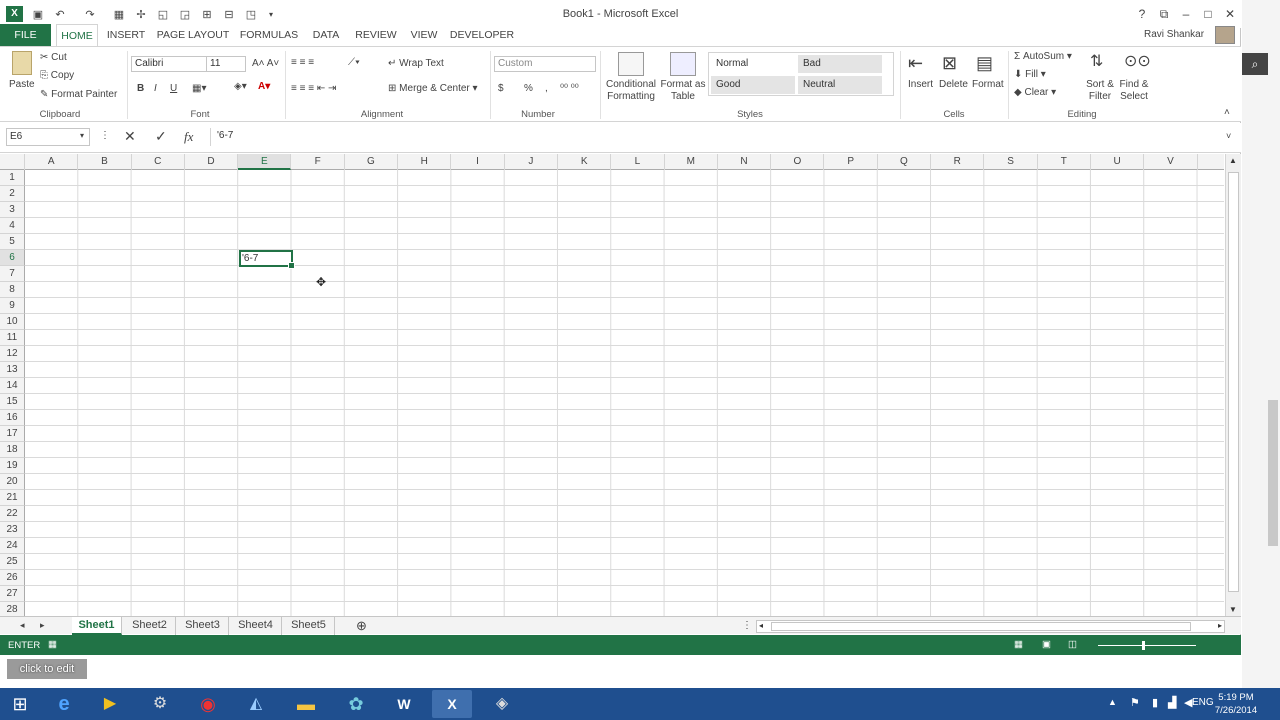 This screenshot has width=1280, height=720. I want to click on row-header-22: 22, so click(12, 514).